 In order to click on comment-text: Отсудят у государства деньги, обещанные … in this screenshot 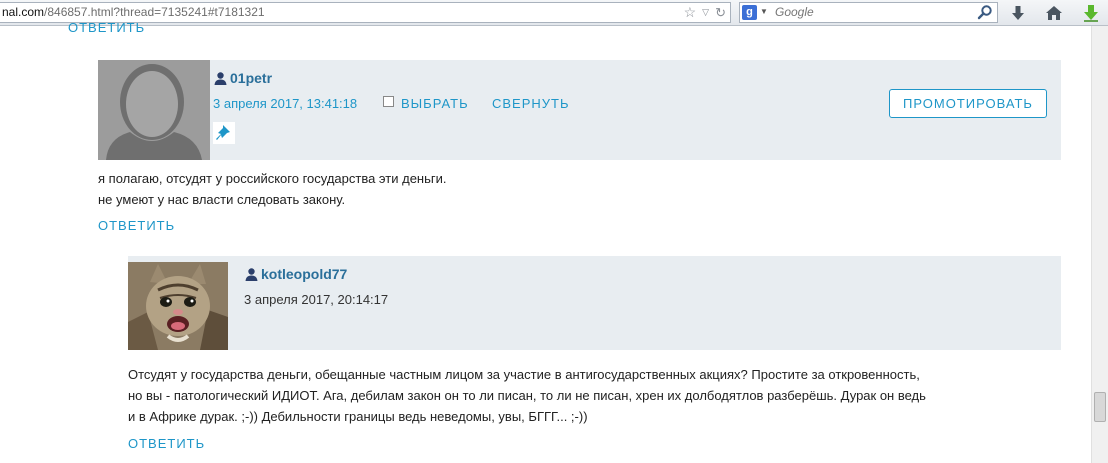, I will do `click(598, 395)`.